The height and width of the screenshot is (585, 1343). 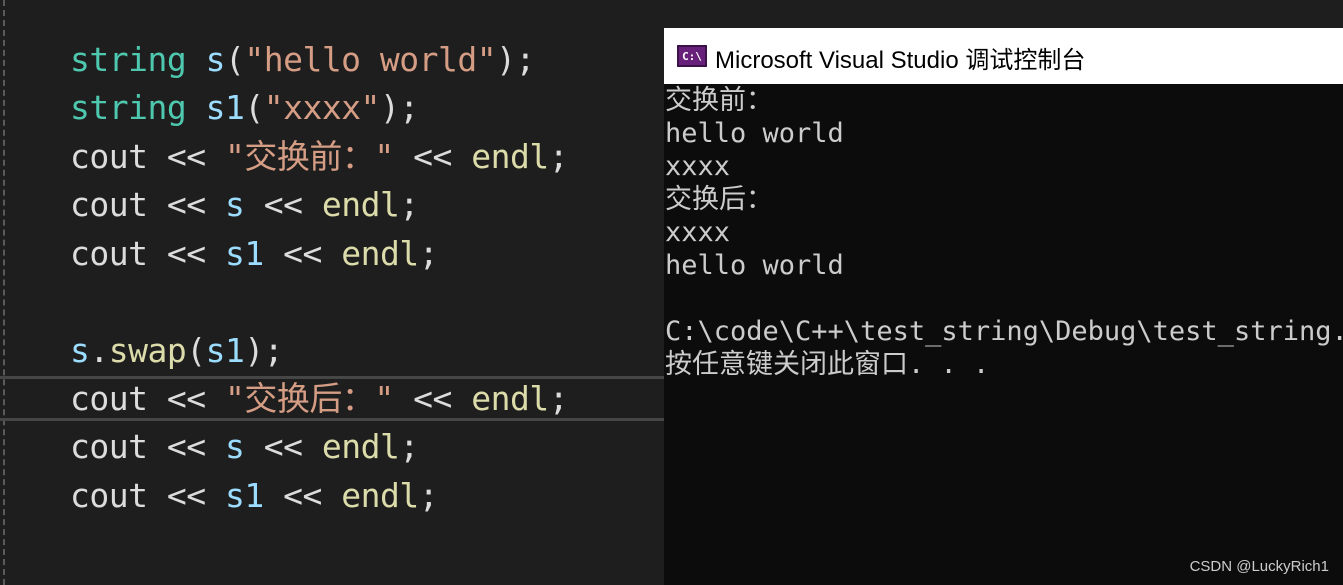 What do you see at coordinates (309, 398) in the screenshot?
I see `string-literal: "交换后："` at bounding box center [309, 398].